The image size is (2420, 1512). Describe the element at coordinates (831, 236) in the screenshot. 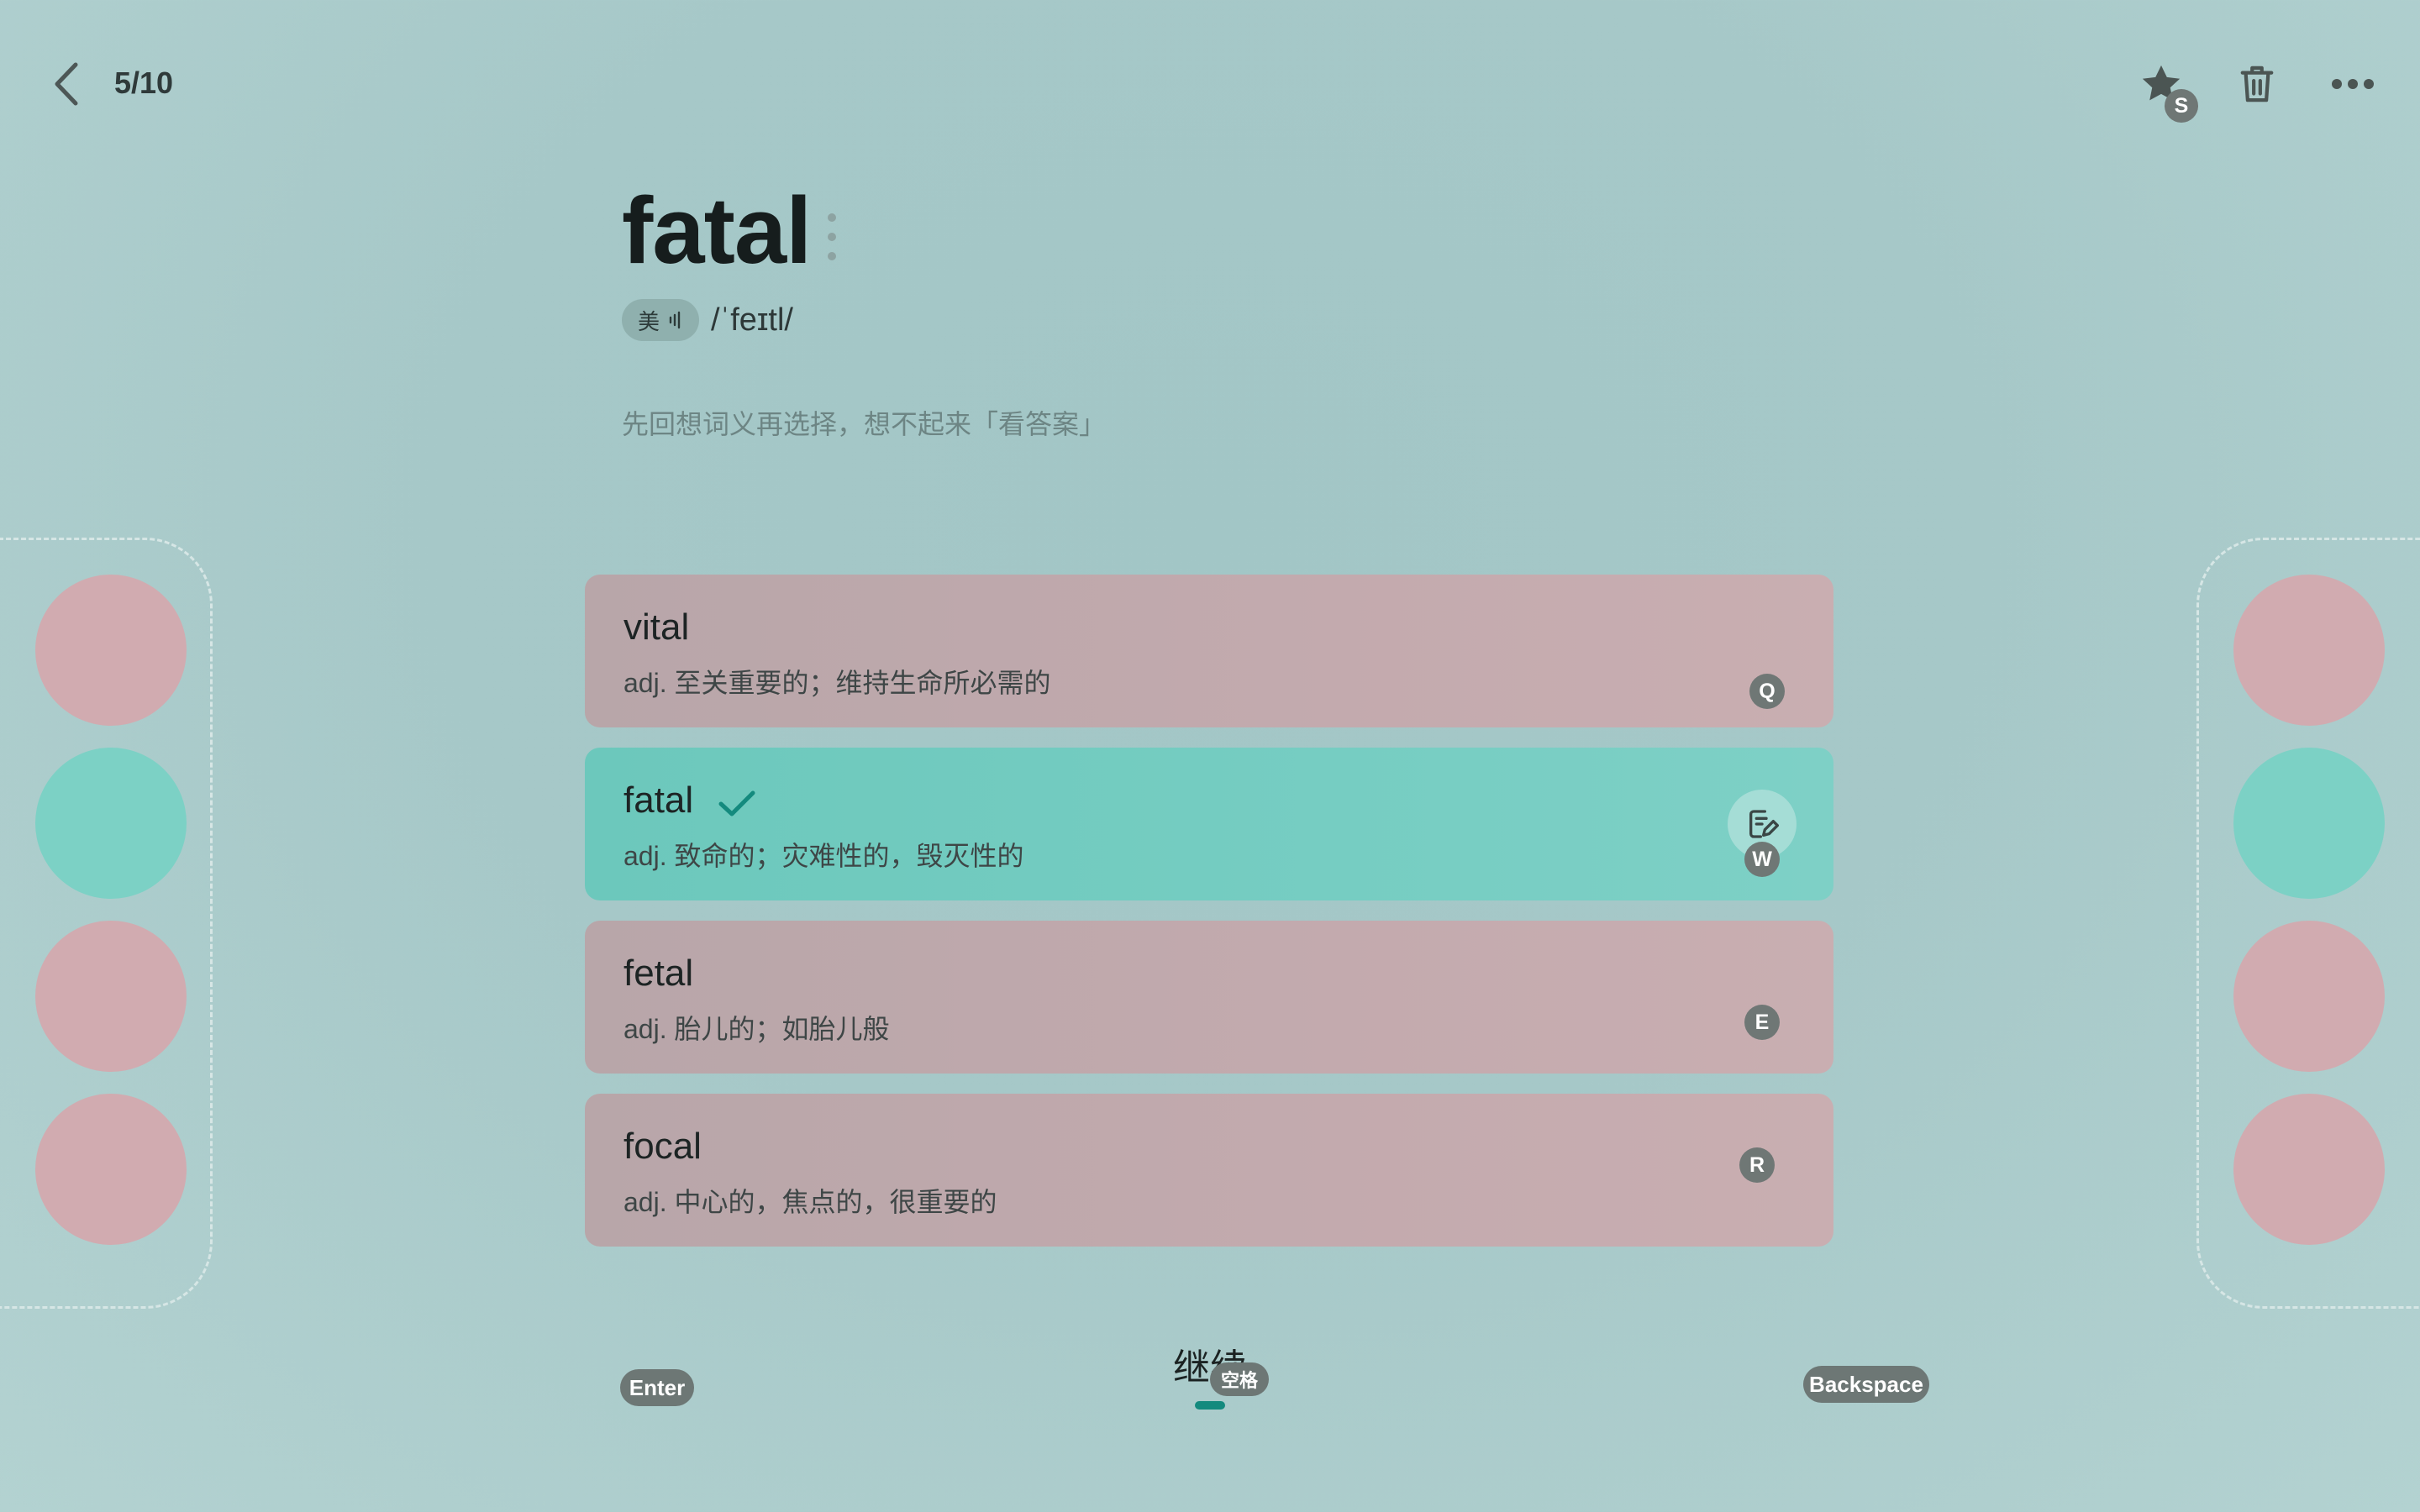

I see `word-menu-icon` at that location.